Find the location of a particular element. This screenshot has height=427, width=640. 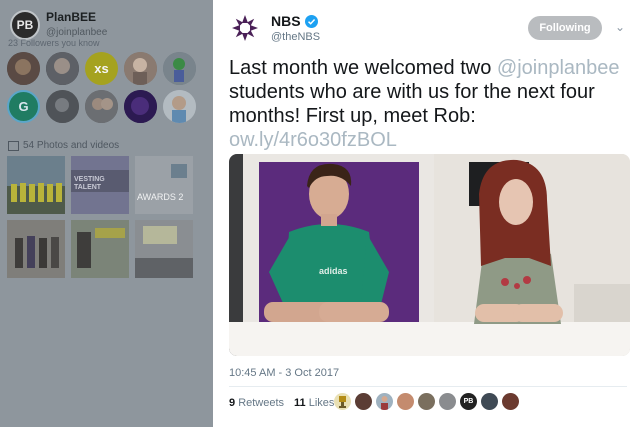

followers-you-know-label: 23 Followers you know is located at coordinates (54, 43).